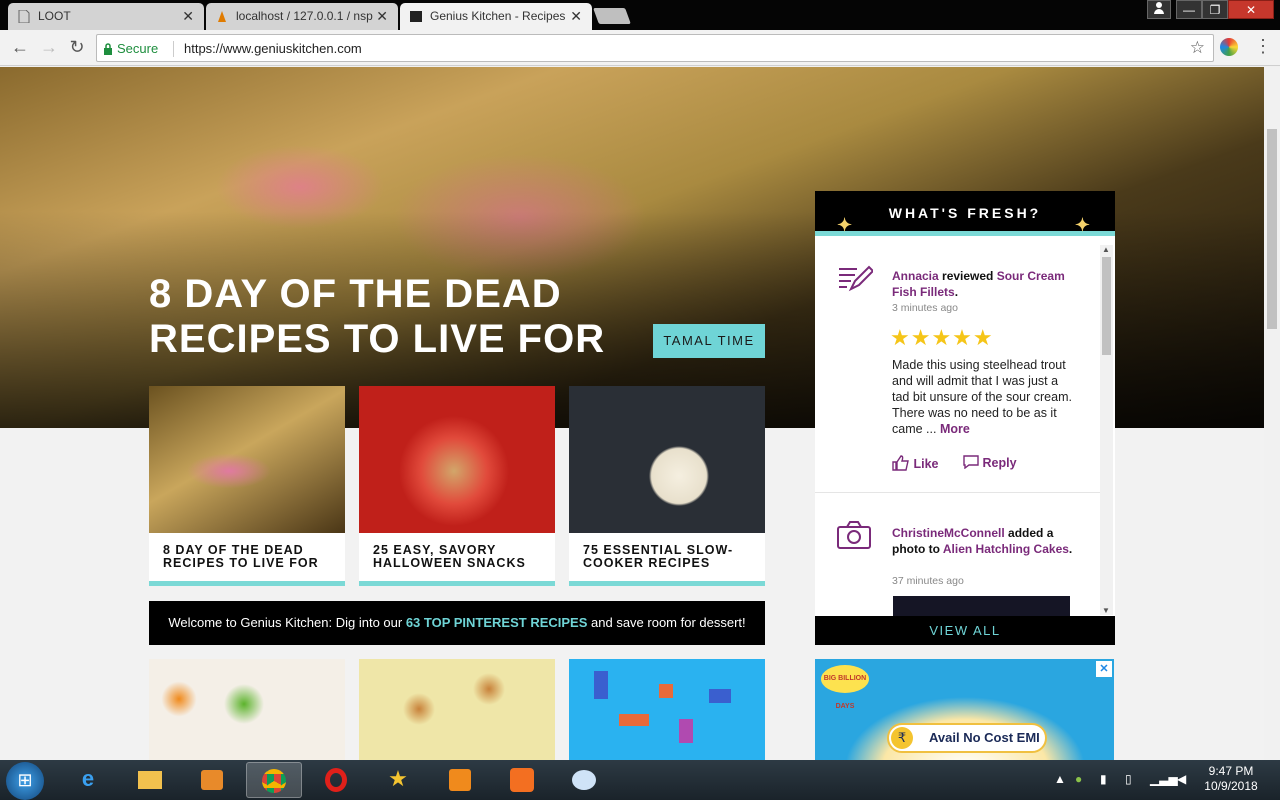 This screenshot has width=1280, height=800. I want to click on tab-title: LOOT, so click(54, 16).